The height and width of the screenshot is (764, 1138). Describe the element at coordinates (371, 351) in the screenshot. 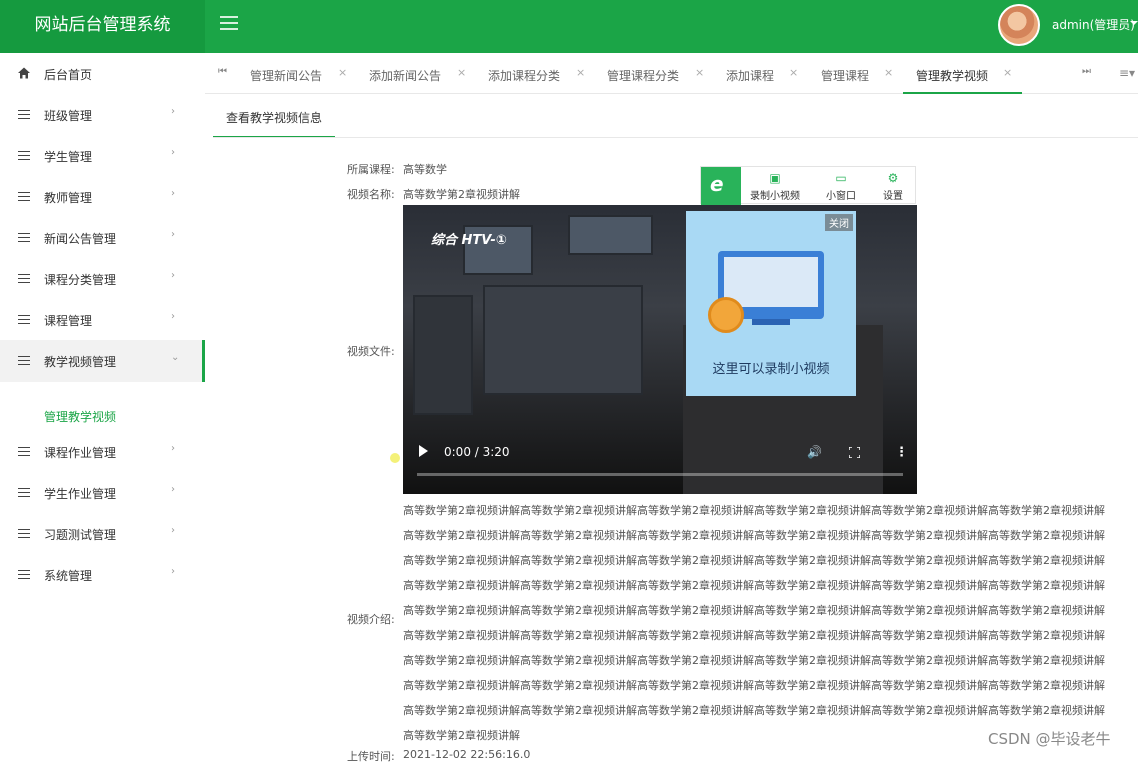

I see `video-file-label: 视频文件:` at that location.